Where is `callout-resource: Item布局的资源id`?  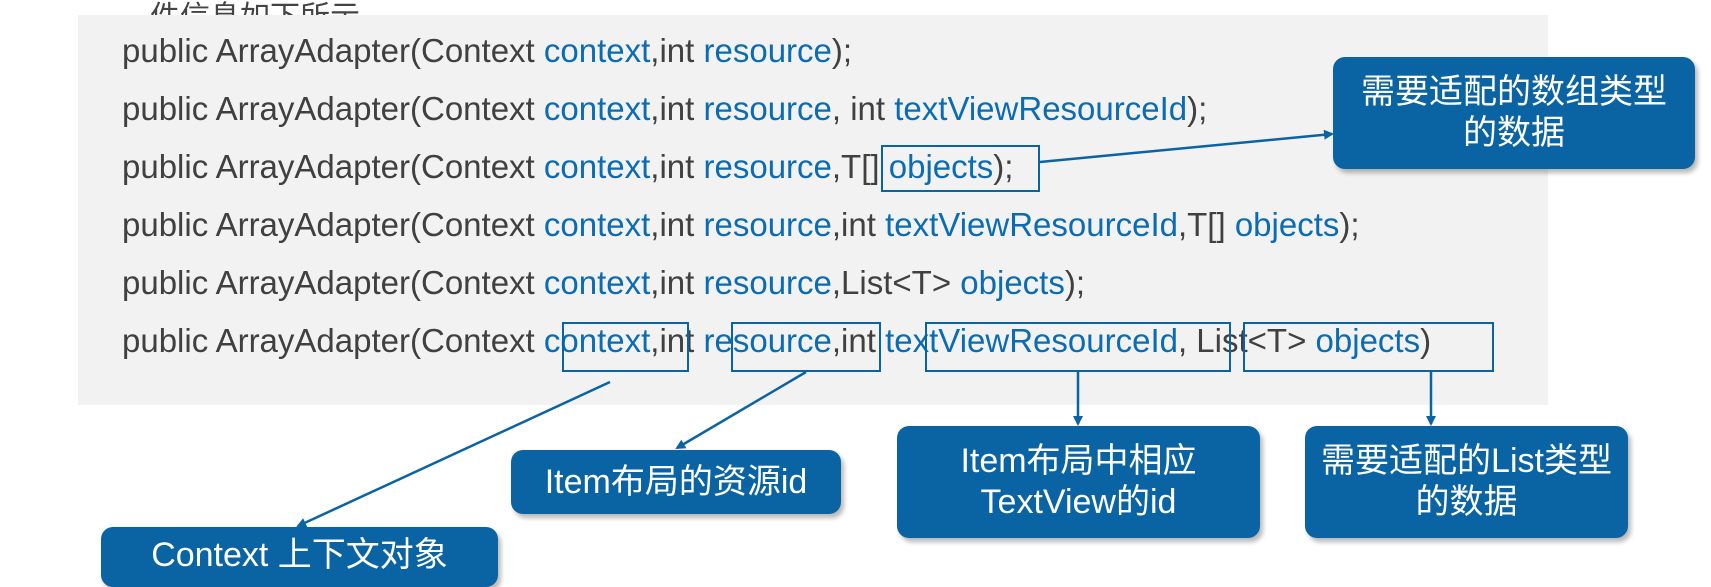
callout-resource: Item布局的资源id is located at coordinates (676, 482).